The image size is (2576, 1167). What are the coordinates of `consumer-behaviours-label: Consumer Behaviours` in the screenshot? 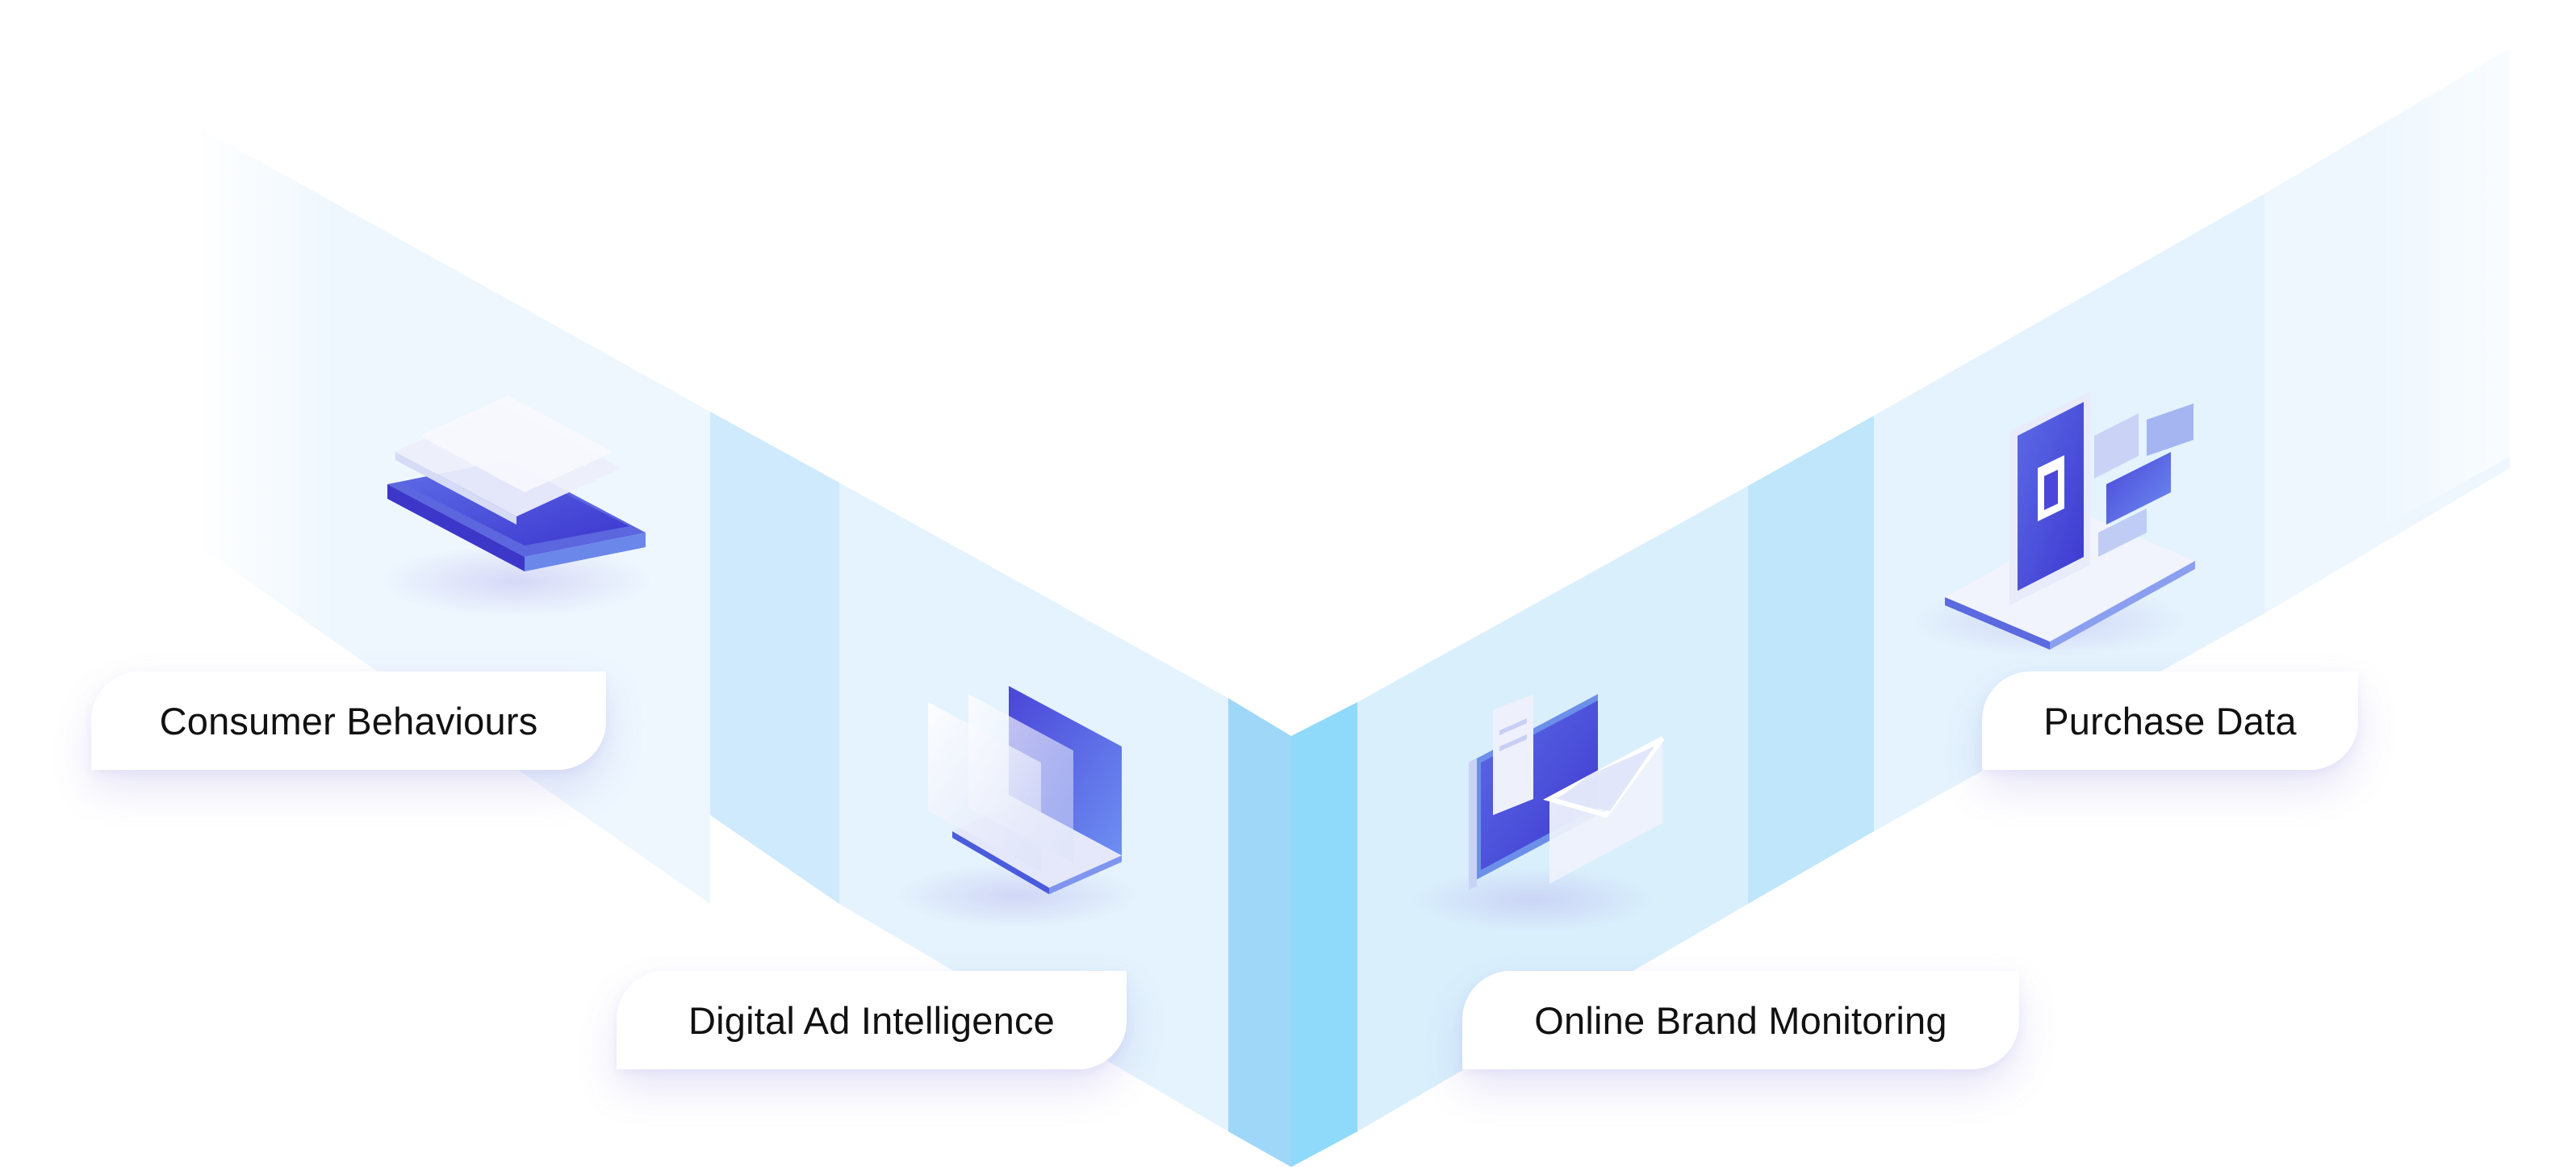 It's located at (348, 721).